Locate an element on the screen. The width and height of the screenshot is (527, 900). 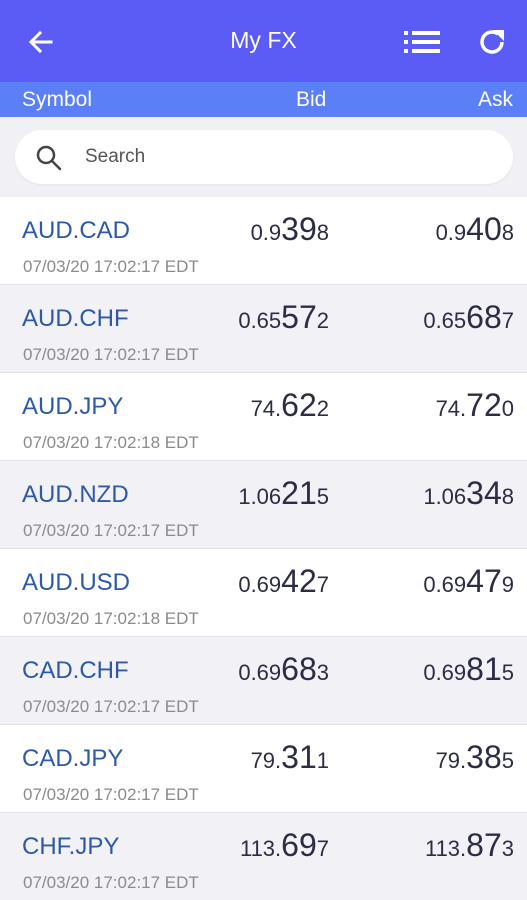
currency-pair-symbol: AUD.JPY is located at coordinates (73, 406).